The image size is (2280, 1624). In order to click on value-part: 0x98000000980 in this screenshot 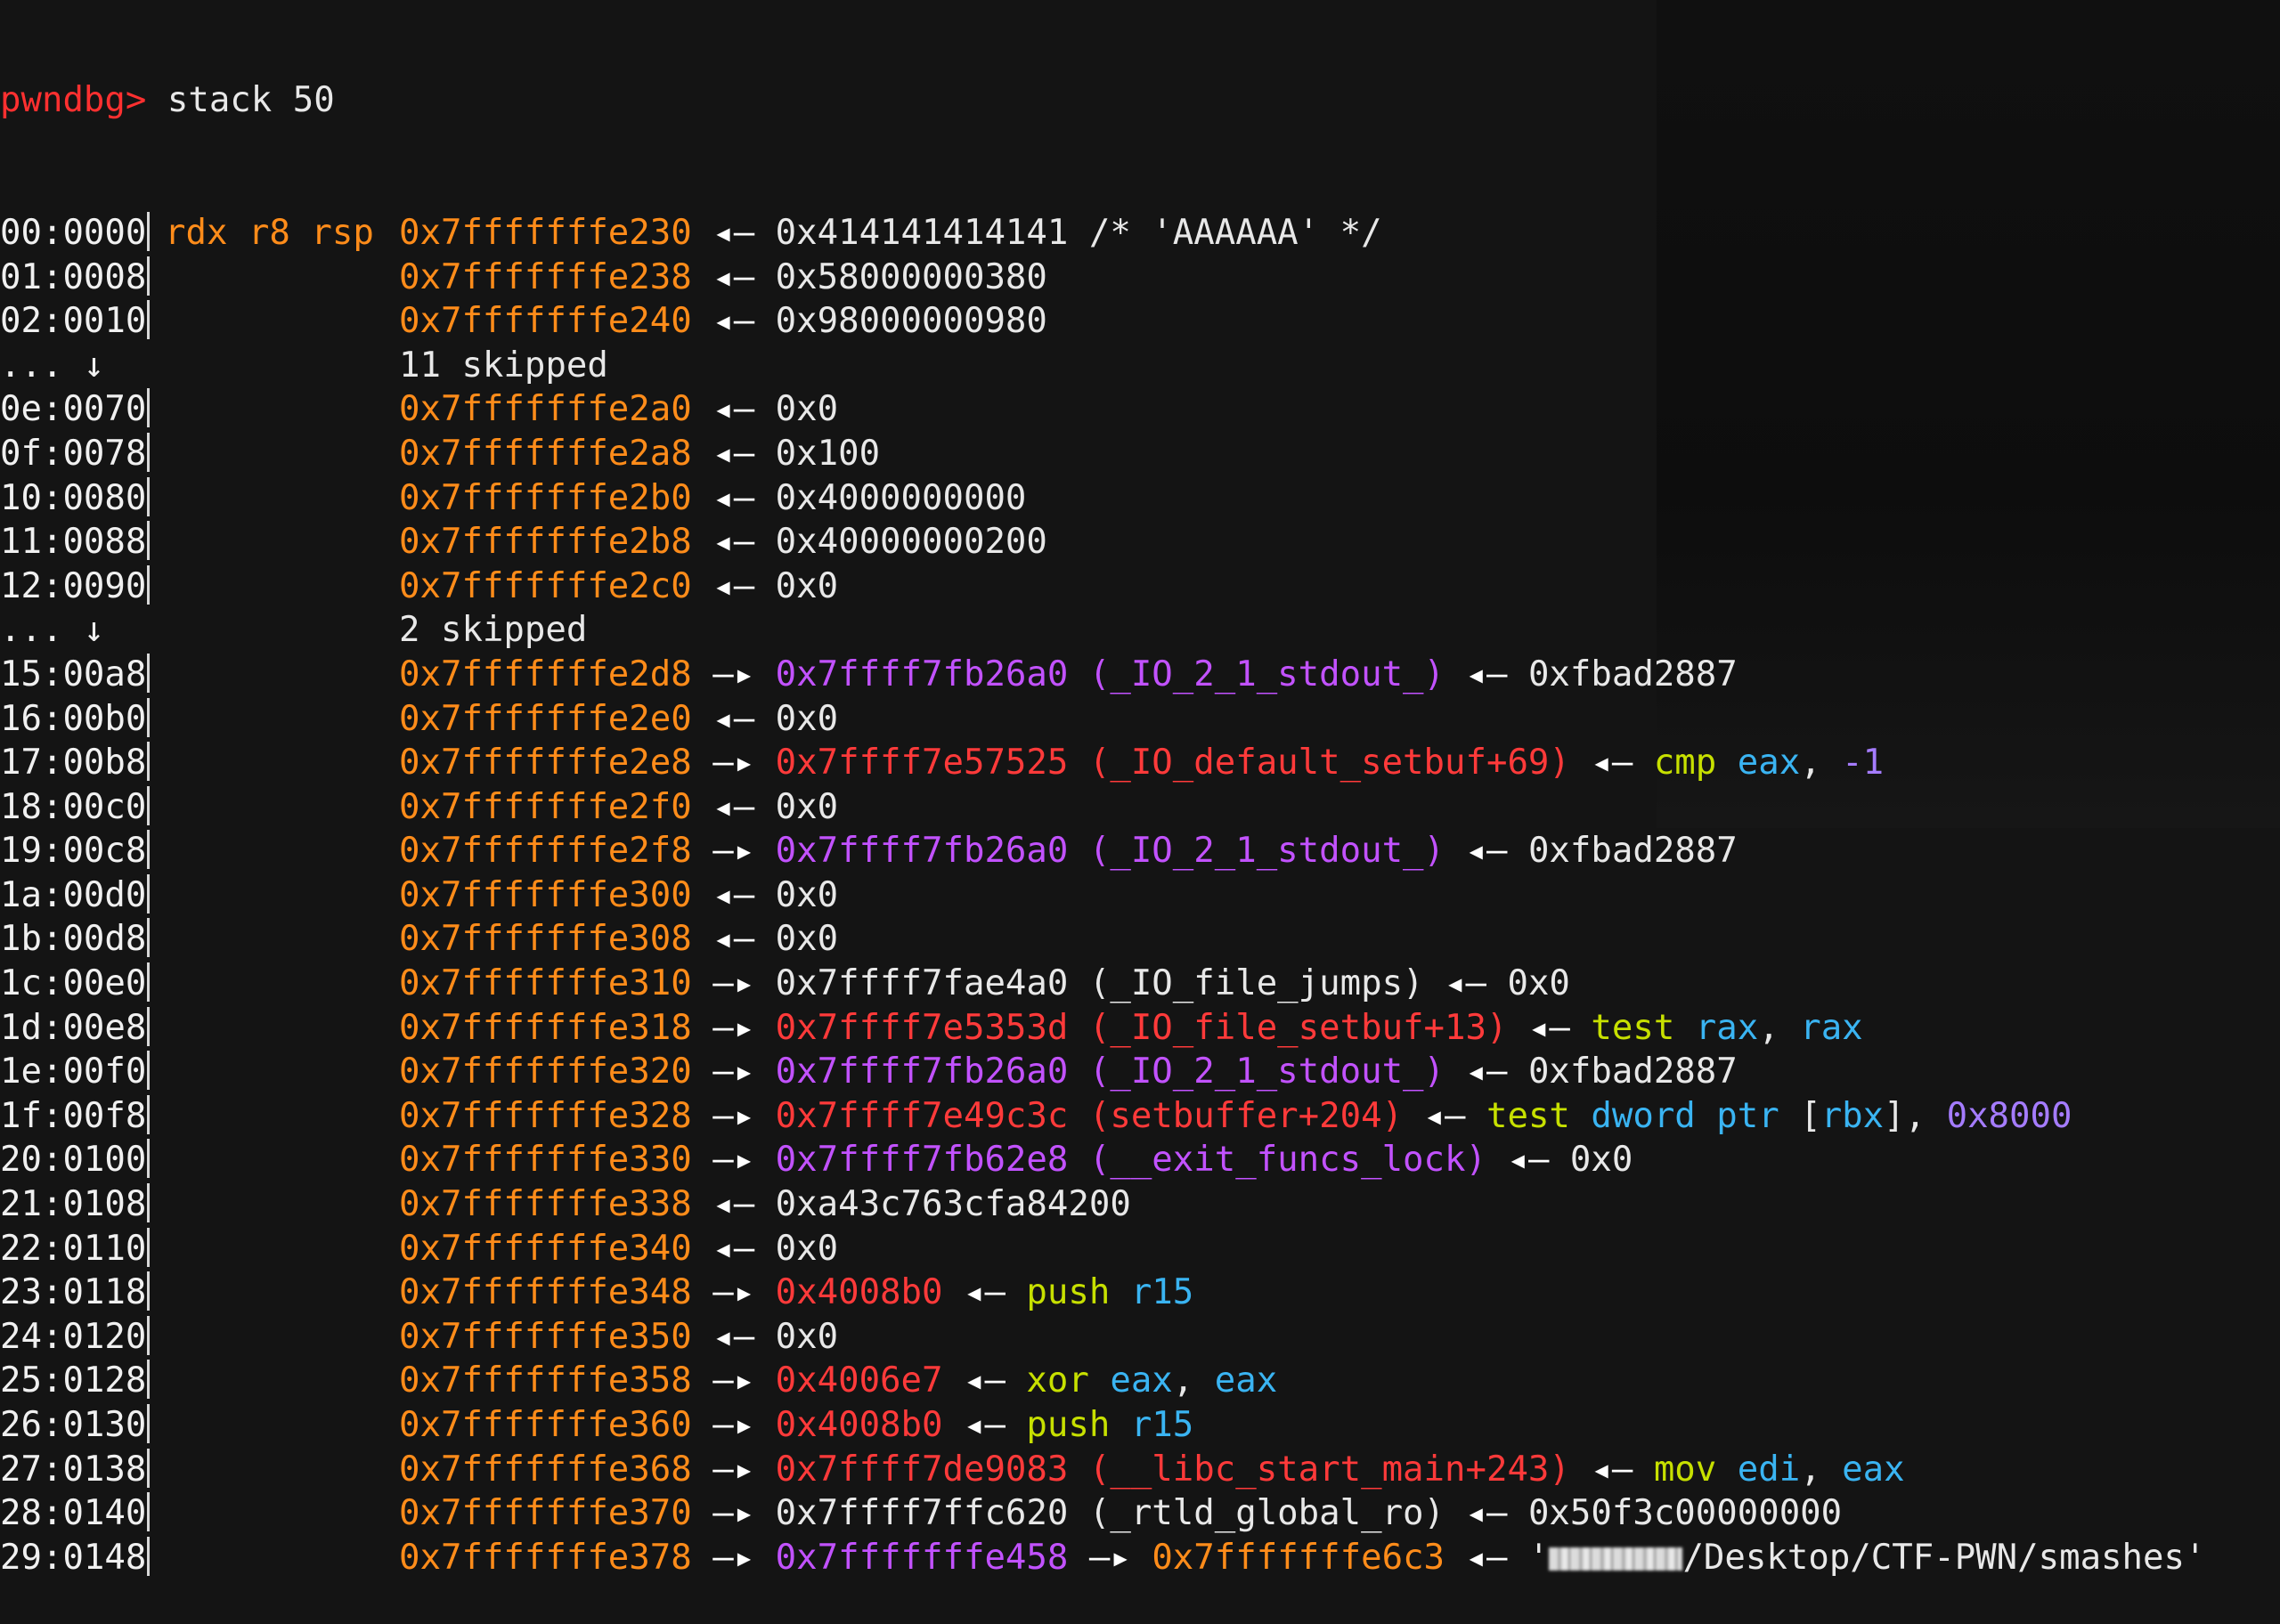, I will do `click(911, 321)`.